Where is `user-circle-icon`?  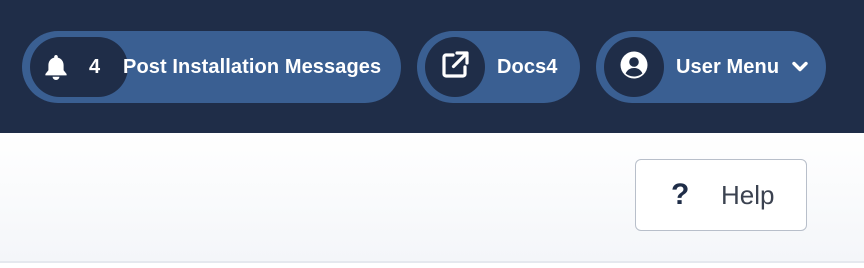
user-circle-icon is located at coordinates (634, 67).